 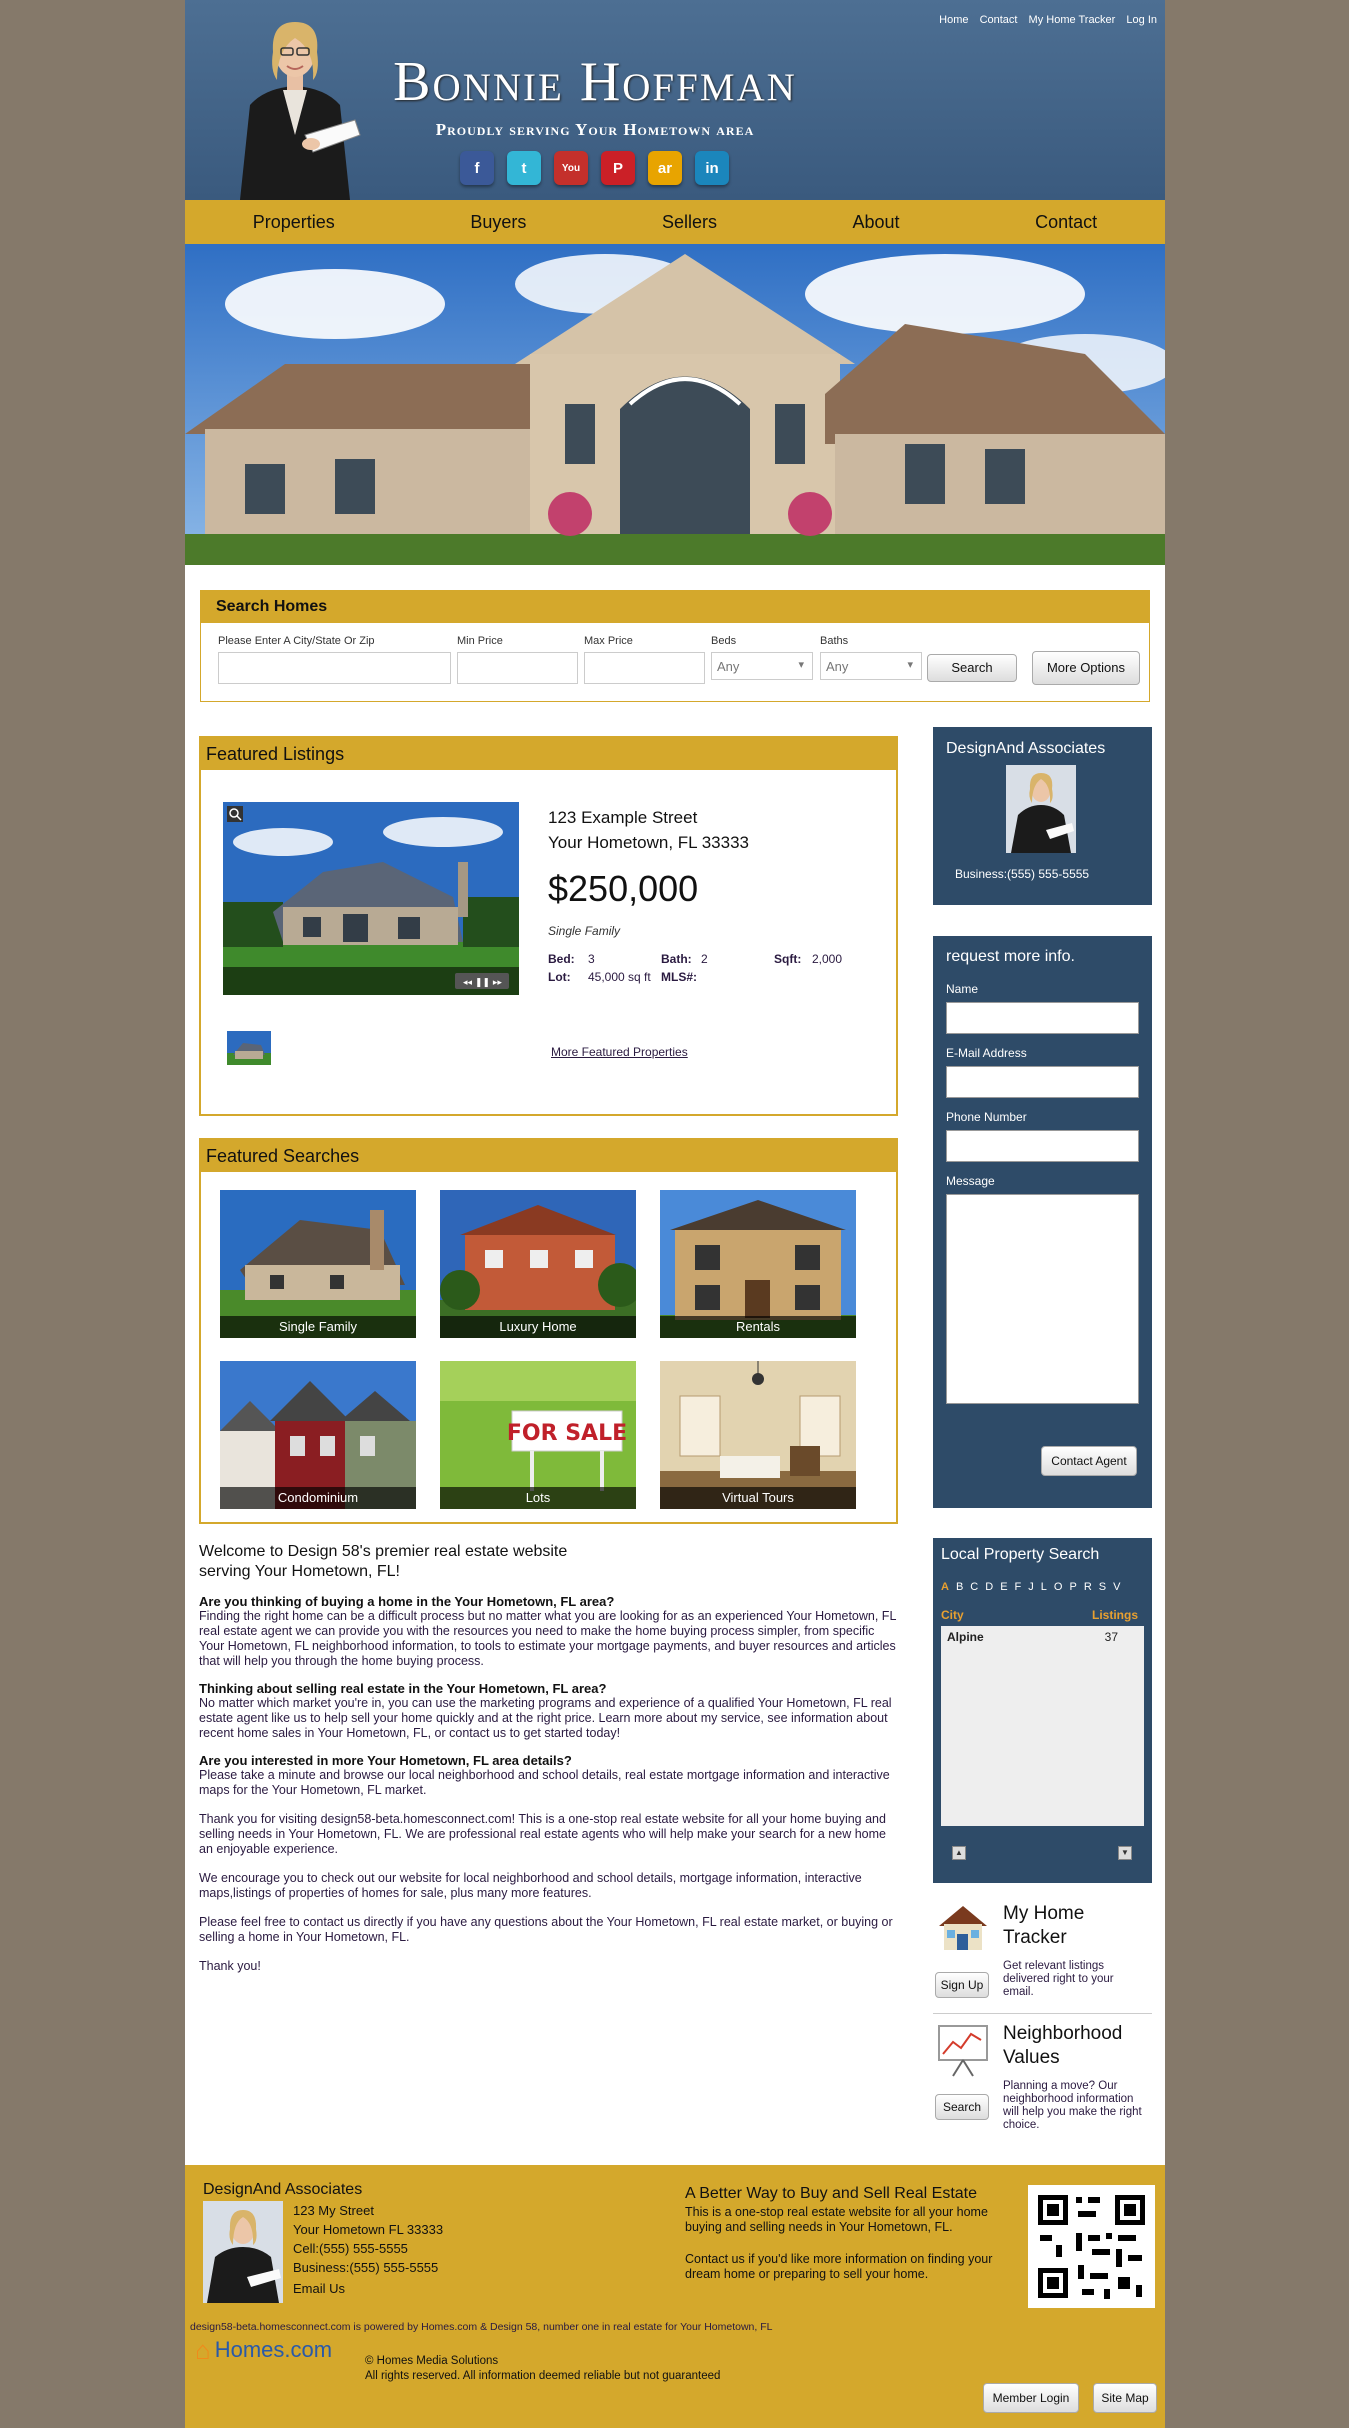 What do you see at coordinates (963, 2051) in the screenshot?
I see `chart-easel-icon` at bounding box center [963, 2051].